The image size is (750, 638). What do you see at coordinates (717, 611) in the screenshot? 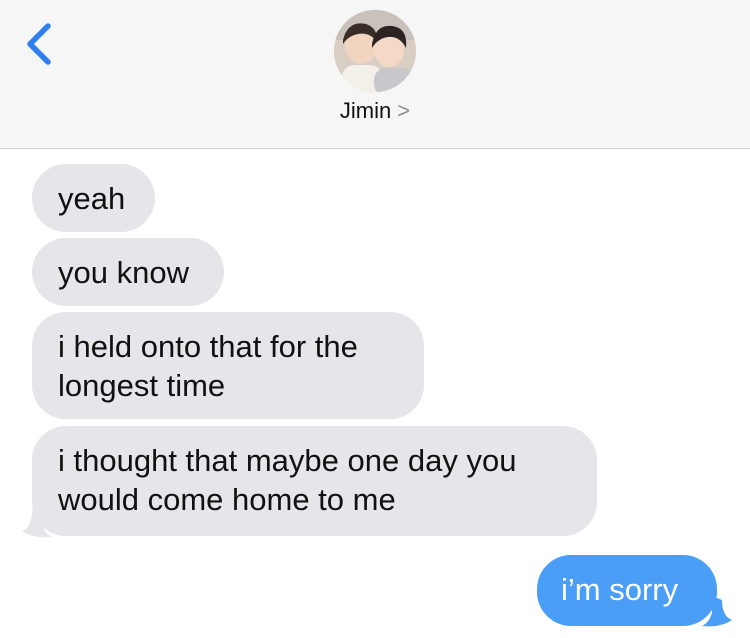
I see `outgoing-bubble-tail` at bounding box center [717, 611].